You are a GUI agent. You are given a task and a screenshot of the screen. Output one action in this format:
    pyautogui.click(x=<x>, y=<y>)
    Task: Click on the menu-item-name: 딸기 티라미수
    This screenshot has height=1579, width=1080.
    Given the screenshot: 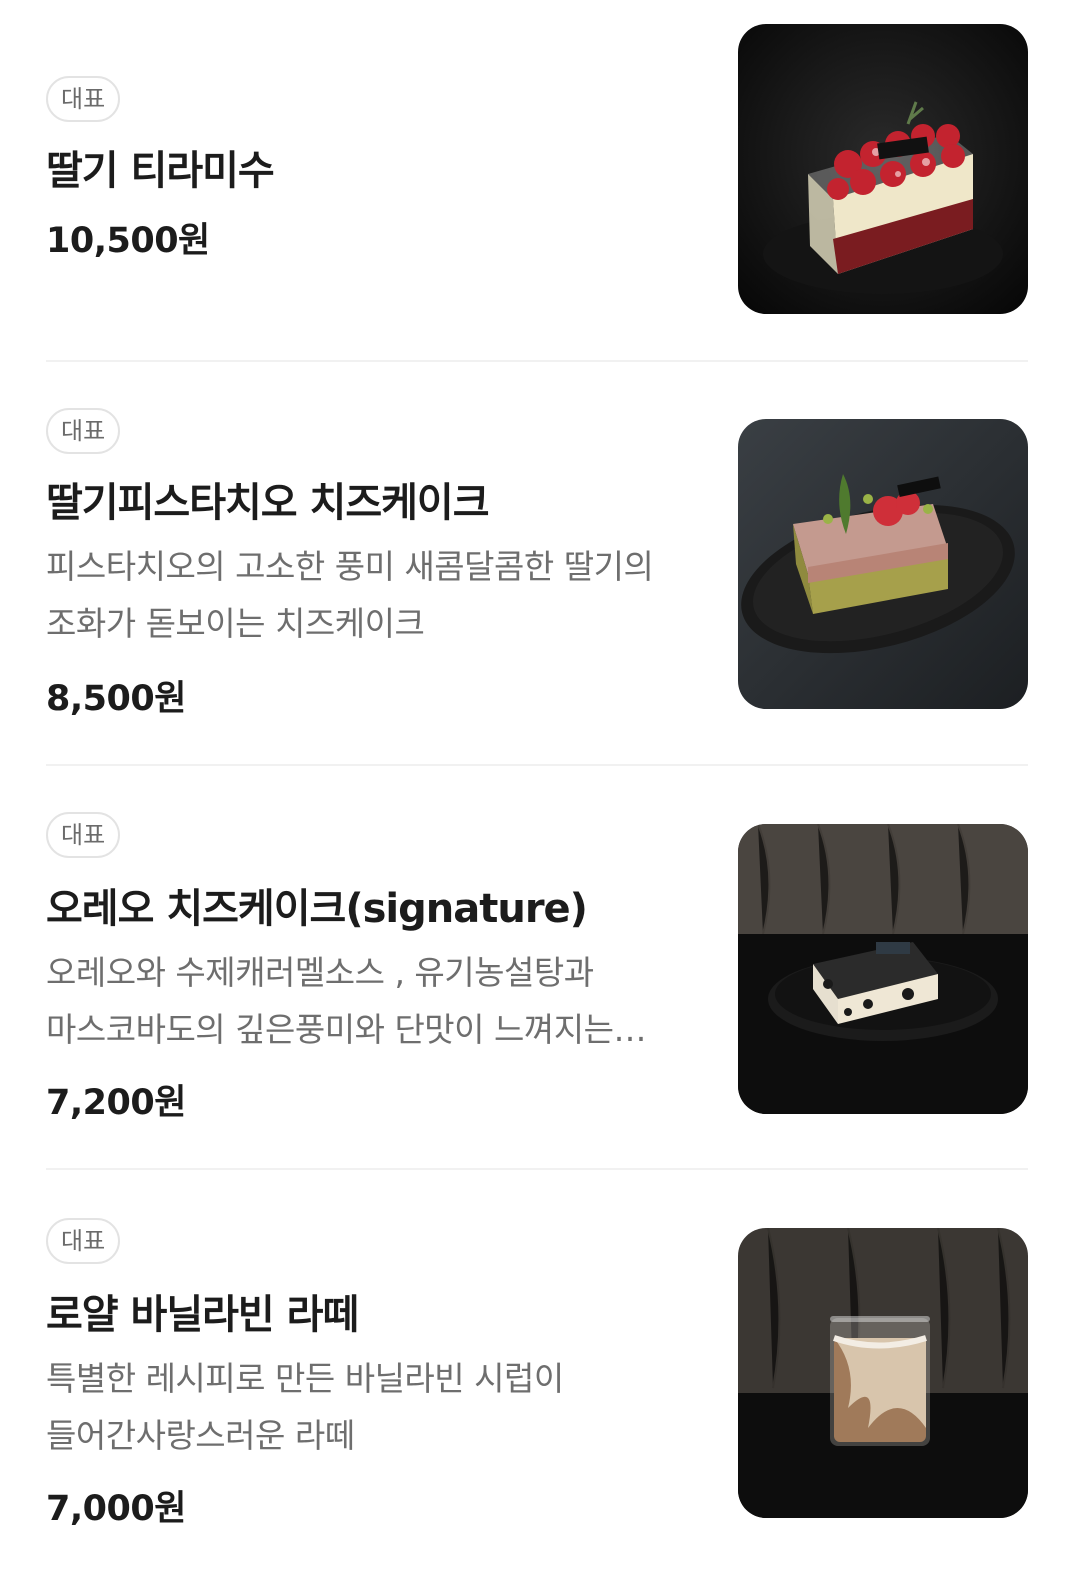 What is the action you would take?
    pyautogui.click(x=160, y=171)
    